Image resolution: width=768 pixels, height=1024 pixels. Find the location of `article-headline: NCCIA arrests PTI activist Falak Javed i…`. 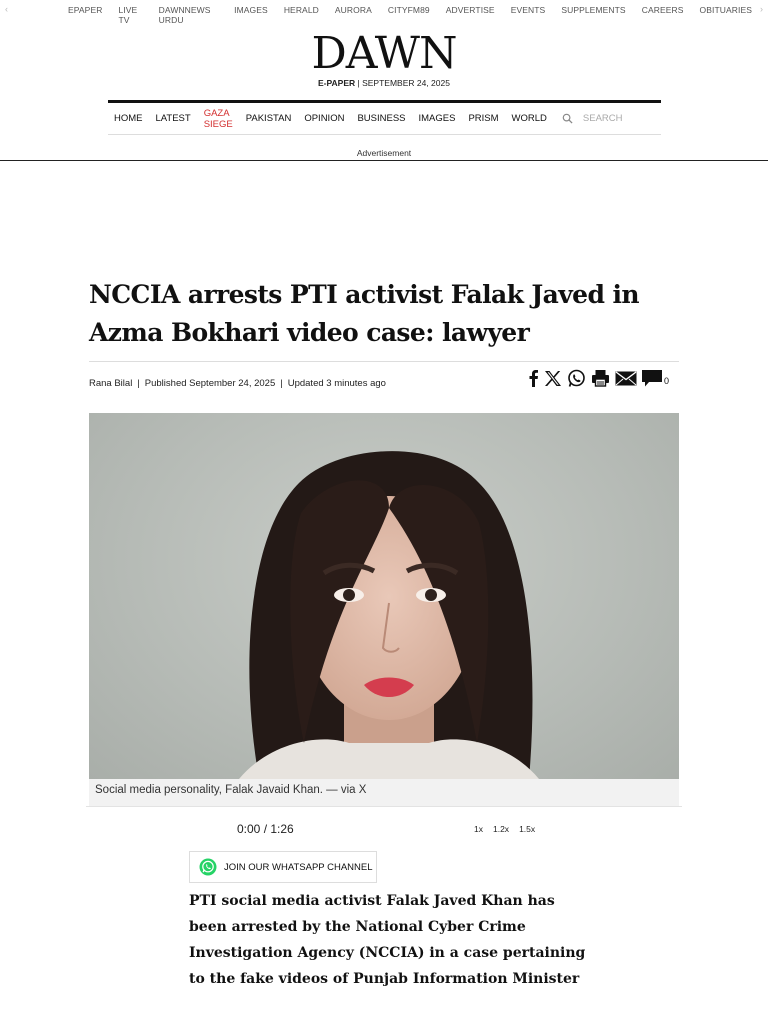

article-headline: NCCIA arrests PTI activist Falak Javed i… is located at coordinates (364, 313).